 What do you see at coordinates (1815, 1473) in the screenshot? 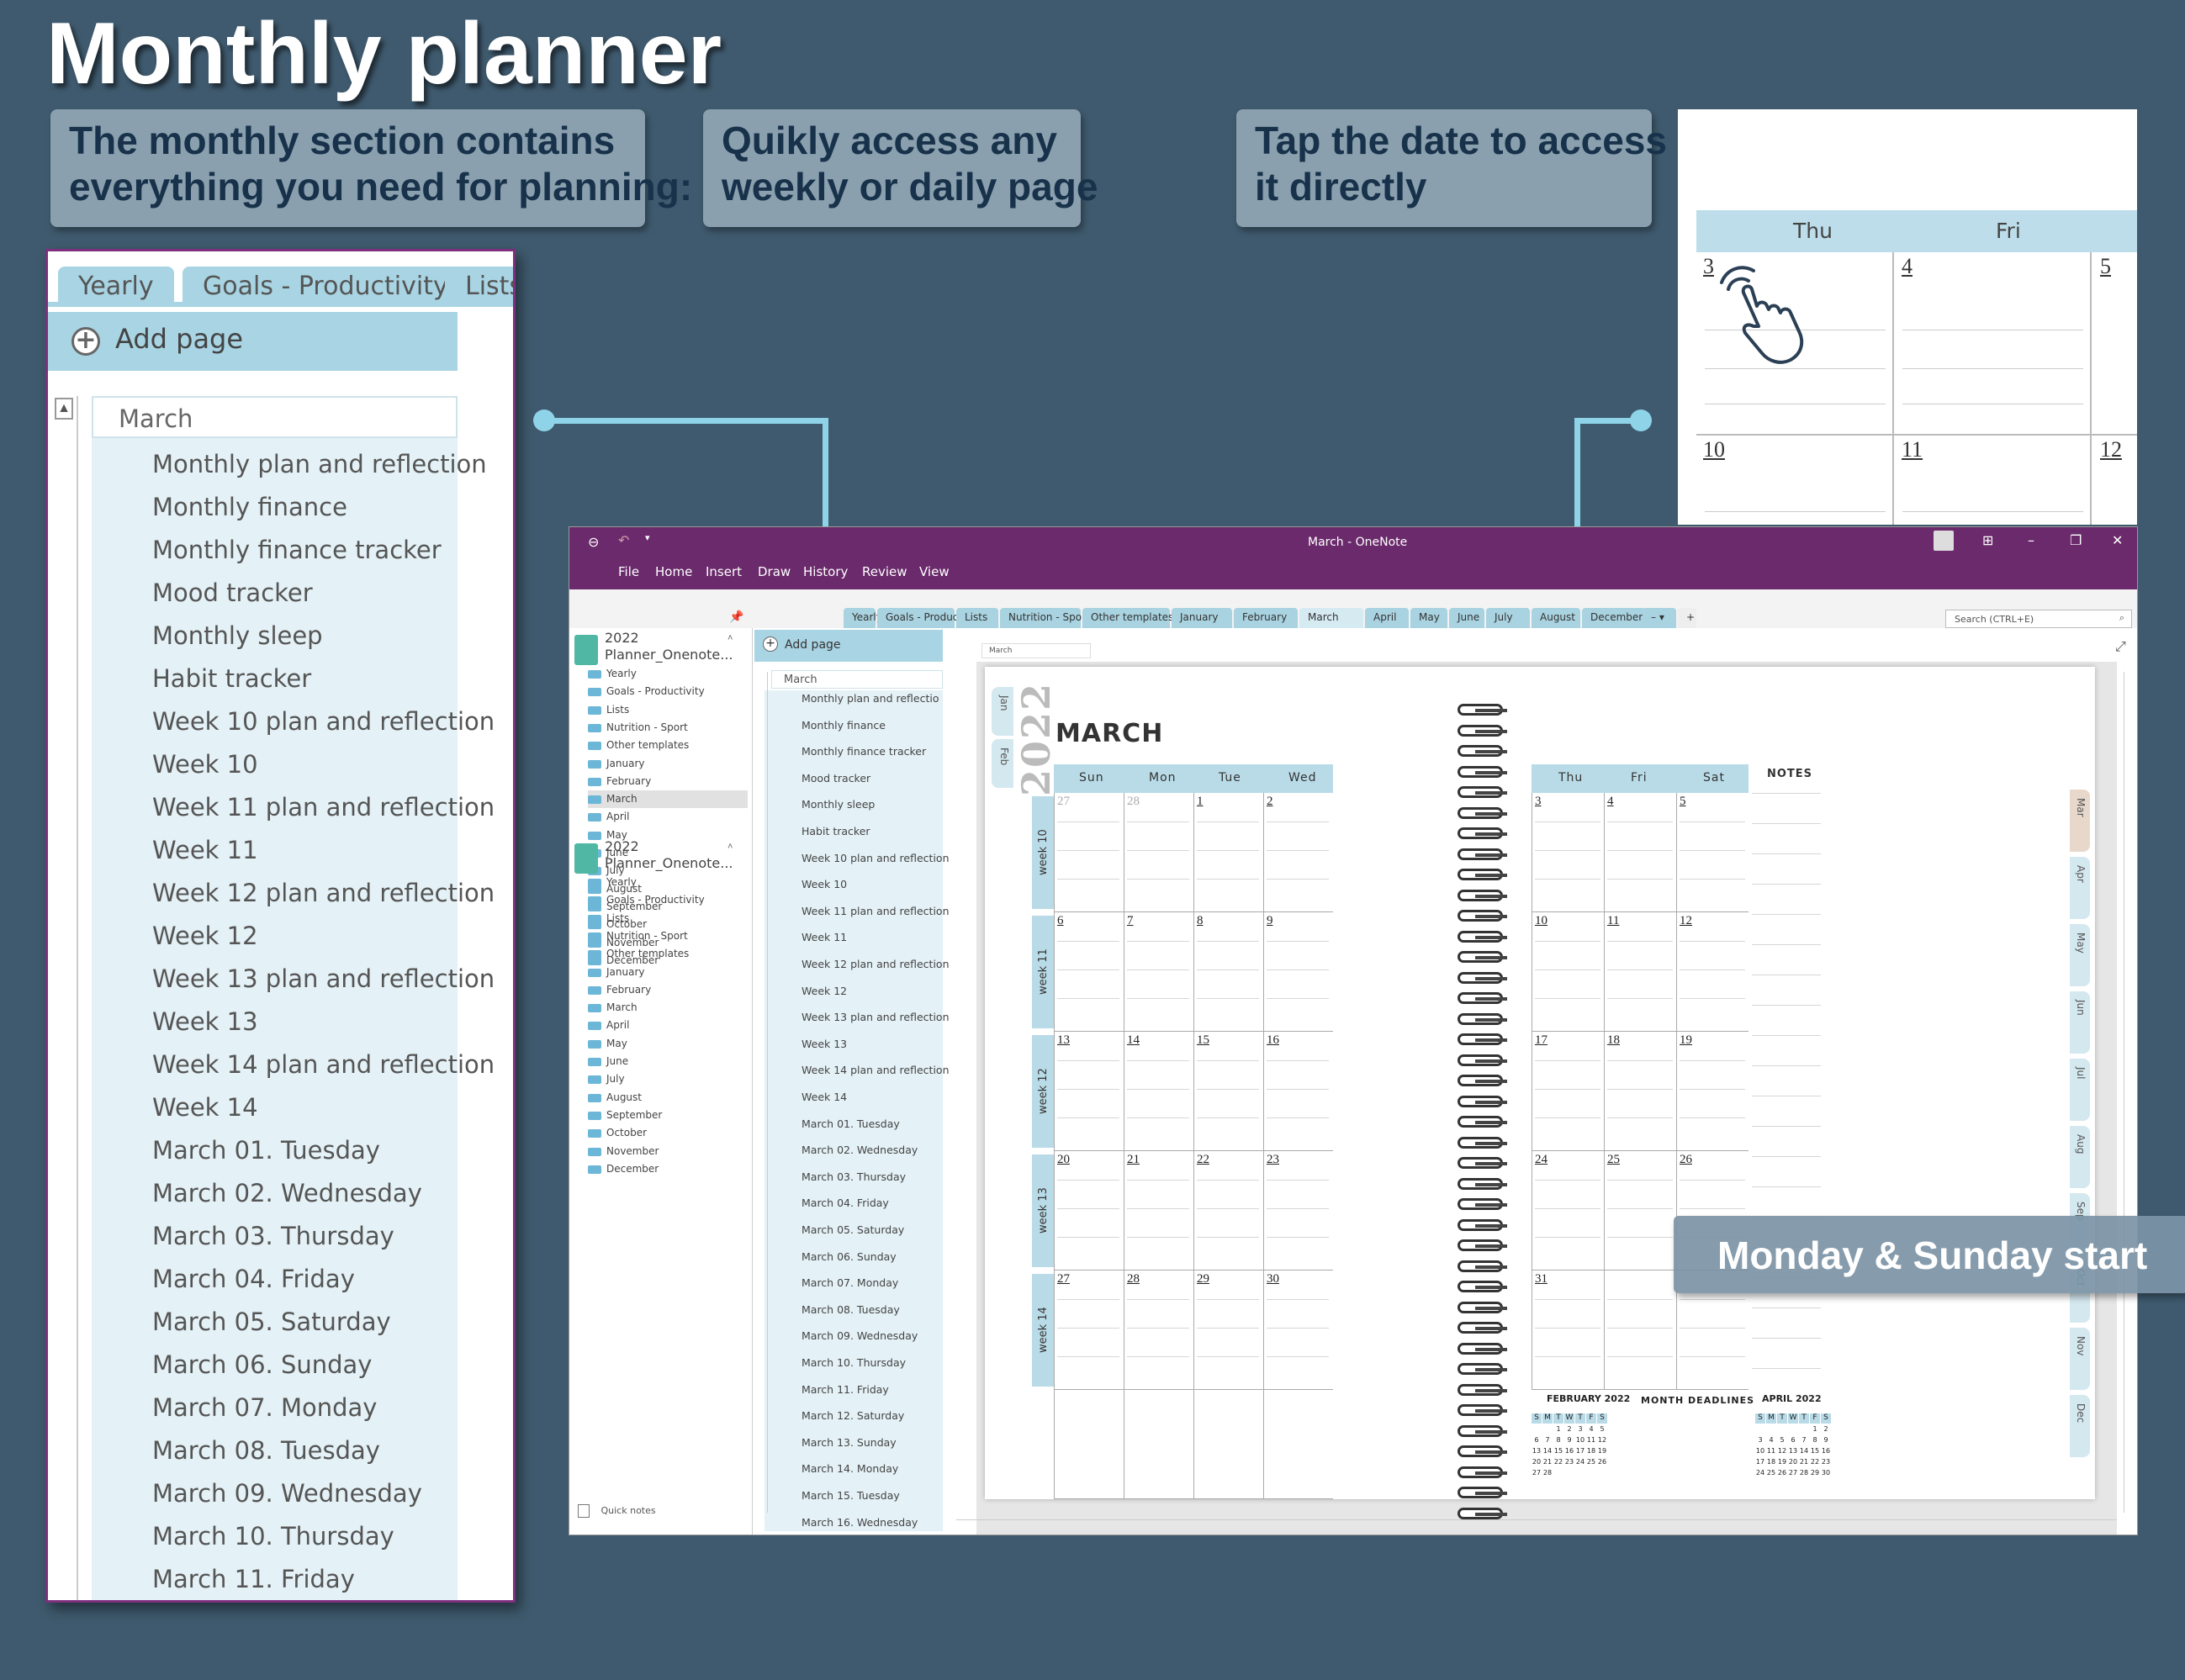
I see `mini-date: 29` at bounding box center [1815, 1473].